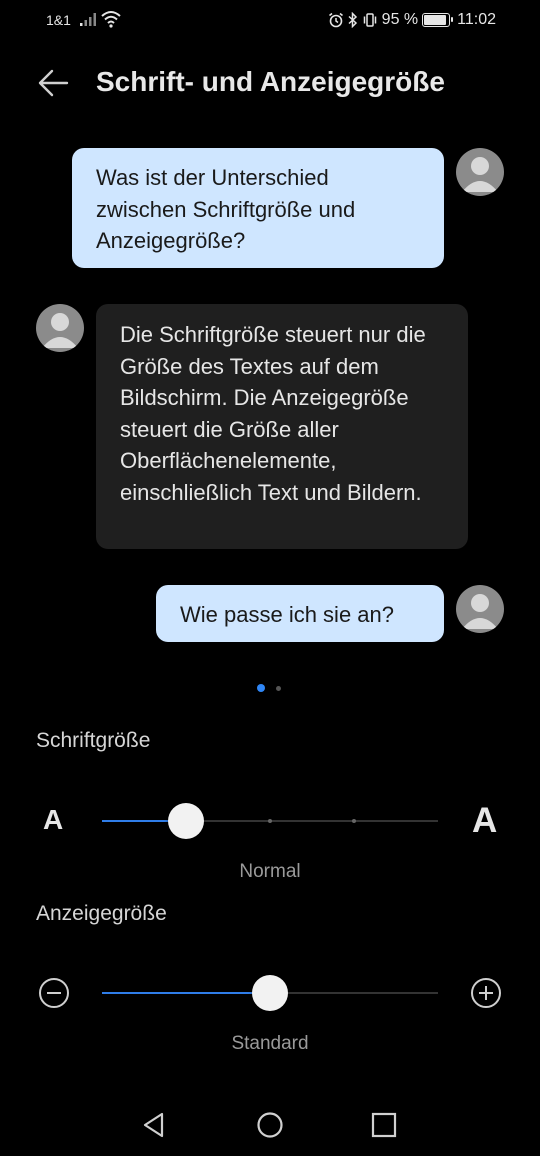  Describe the element at coordinates (300, 613) in the screenshot. I see `user-message-bubble: Wie passe ich sie an?` at that location.